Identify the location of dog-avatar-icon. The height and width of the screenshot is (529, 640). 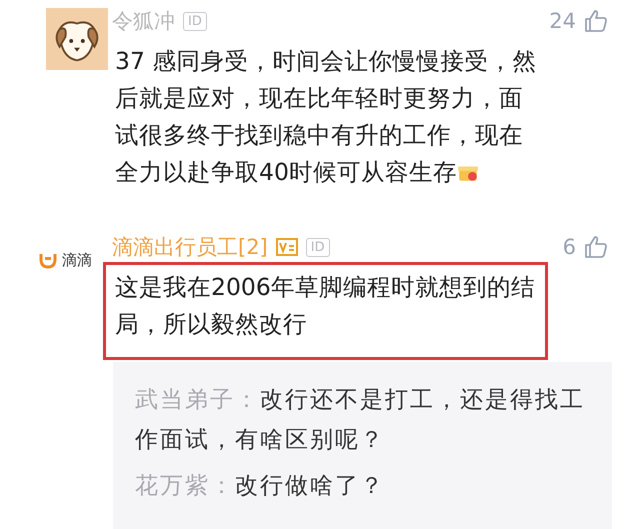
(77, 39).